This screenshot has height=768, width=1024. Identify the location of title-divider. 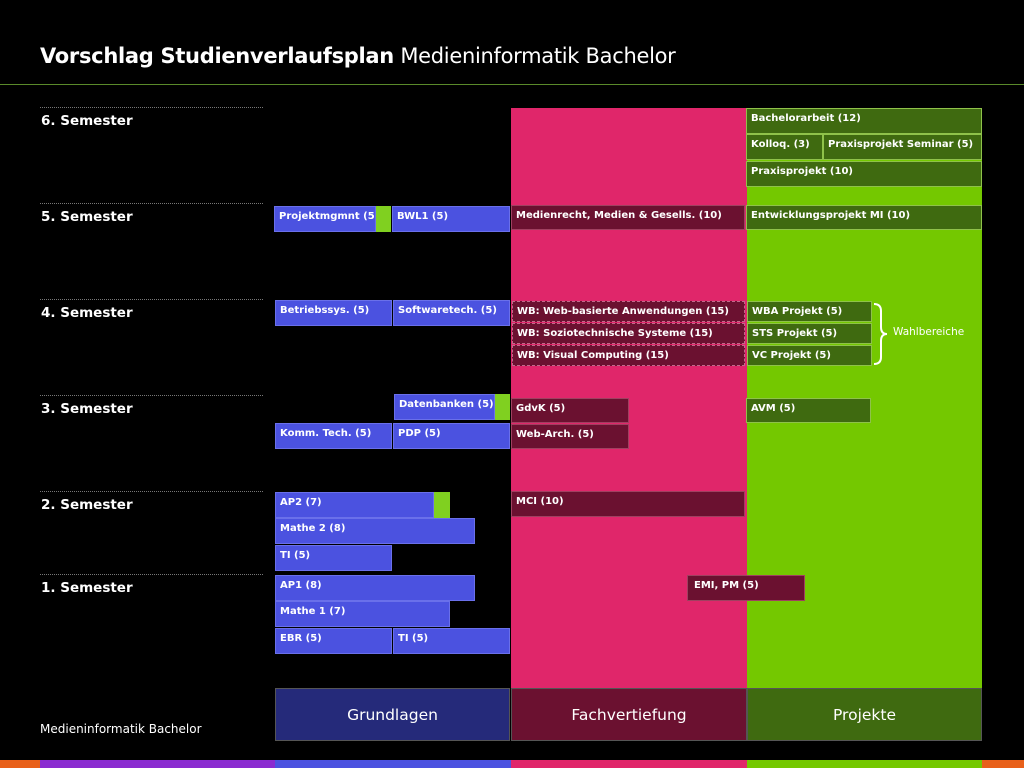
(512, 84).